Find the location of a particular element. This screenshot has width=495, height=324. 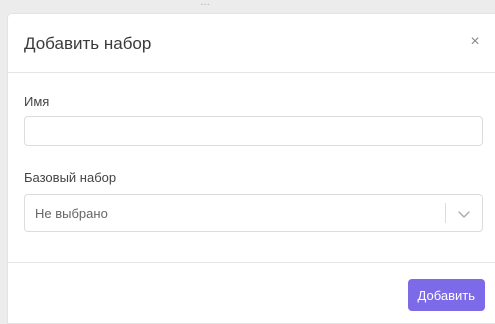

base-set-selected-value: Не выбрано is located at coordinates (71, 213).